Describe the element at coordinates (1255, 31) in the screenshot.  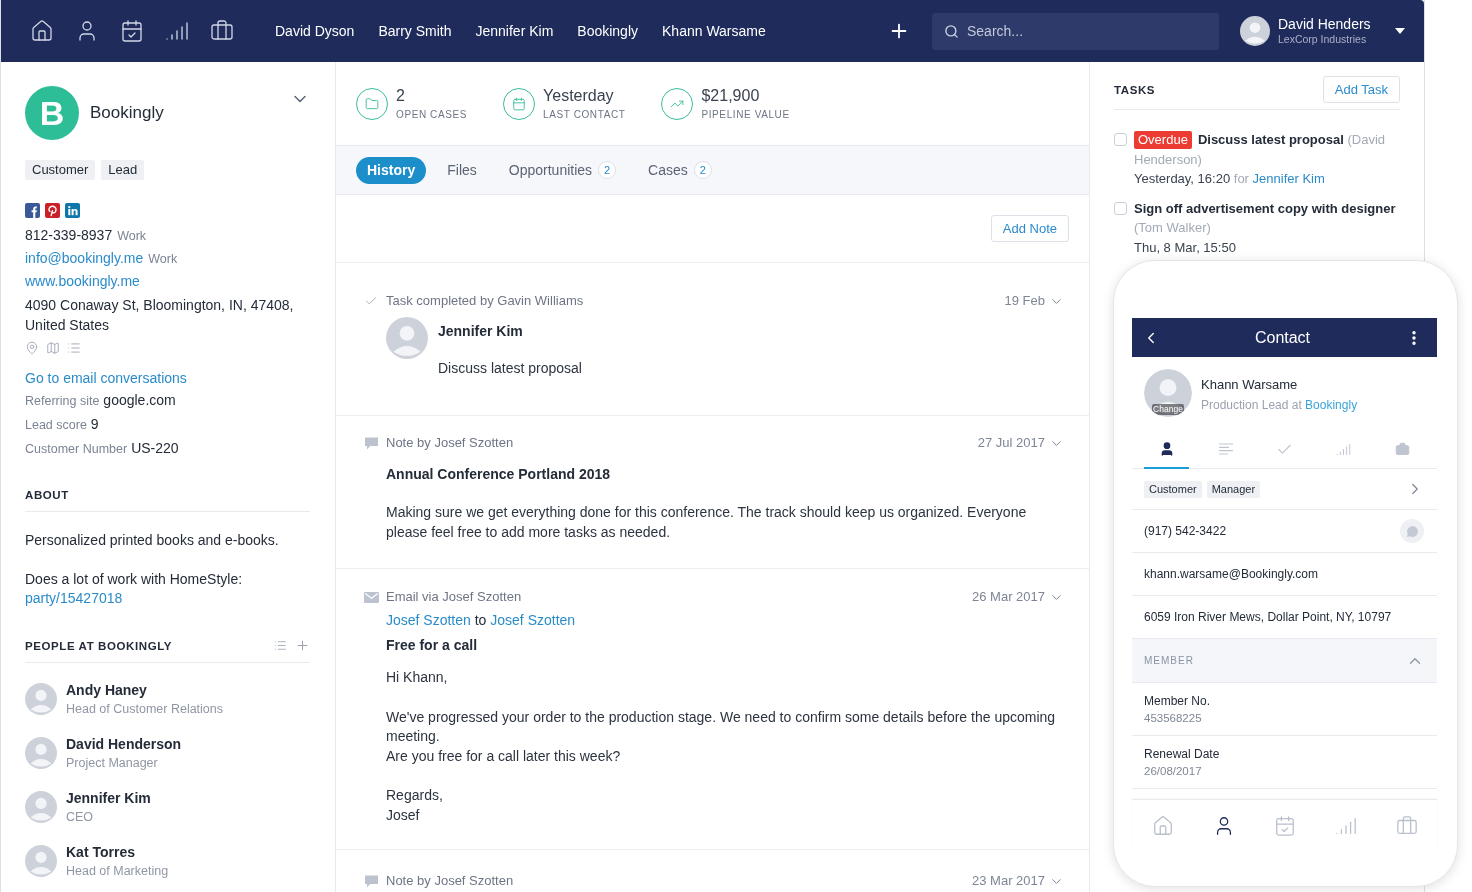
I see `user-avatar-icon` at that location.